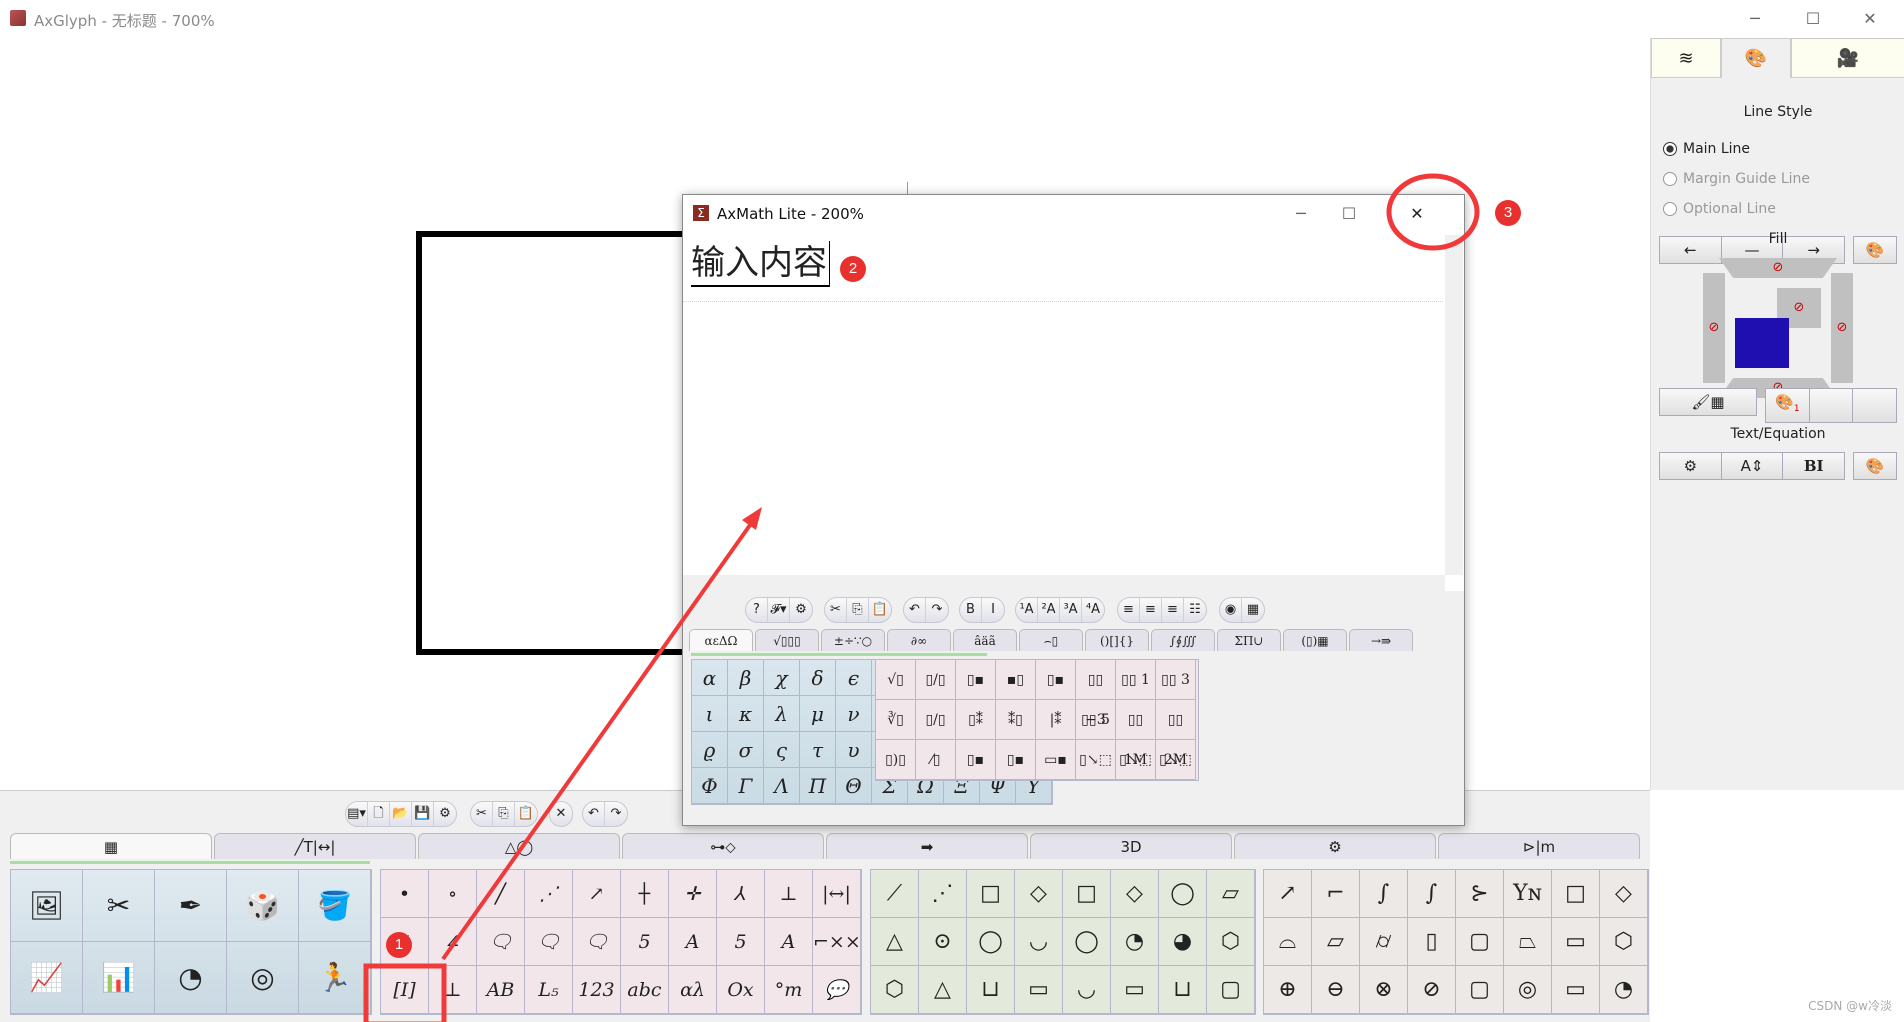  What do you see at coordinates (721, 640) in the screenshot?
I see `symbol-tab: αεΔΩ` at bounding box center [721, 640].